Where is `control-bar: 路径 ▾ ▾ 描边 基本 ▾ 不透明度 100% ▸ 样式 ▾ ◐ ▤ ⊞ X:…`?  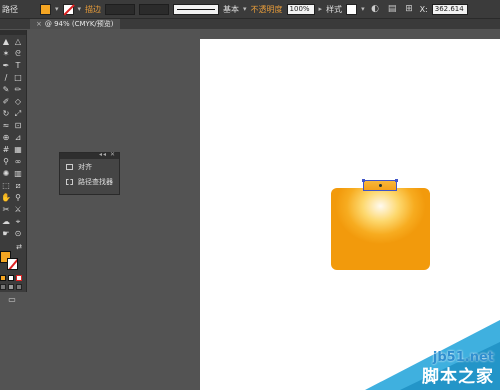
control-bar: 路径 ▾ ▾ 描边 基本 ▾ 不透明度 100% ▸ 样式 ▾ ◐ ▤ ⊞ X:… is located at coordinates (250, 9).